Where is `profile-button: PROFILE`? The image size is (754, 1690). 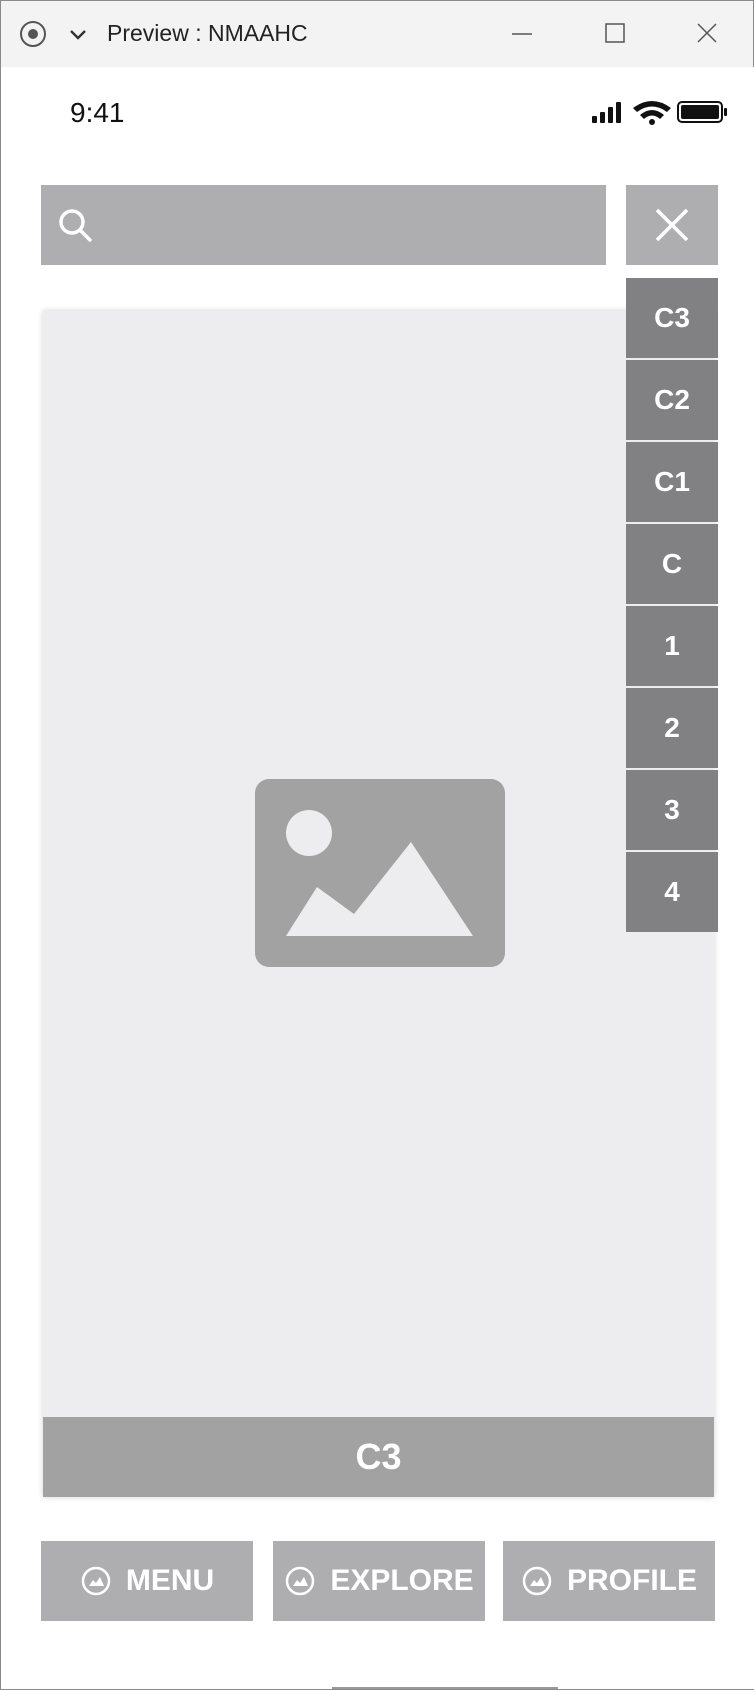 profile-button: PROFILE is located at coordinates (609, 1581).